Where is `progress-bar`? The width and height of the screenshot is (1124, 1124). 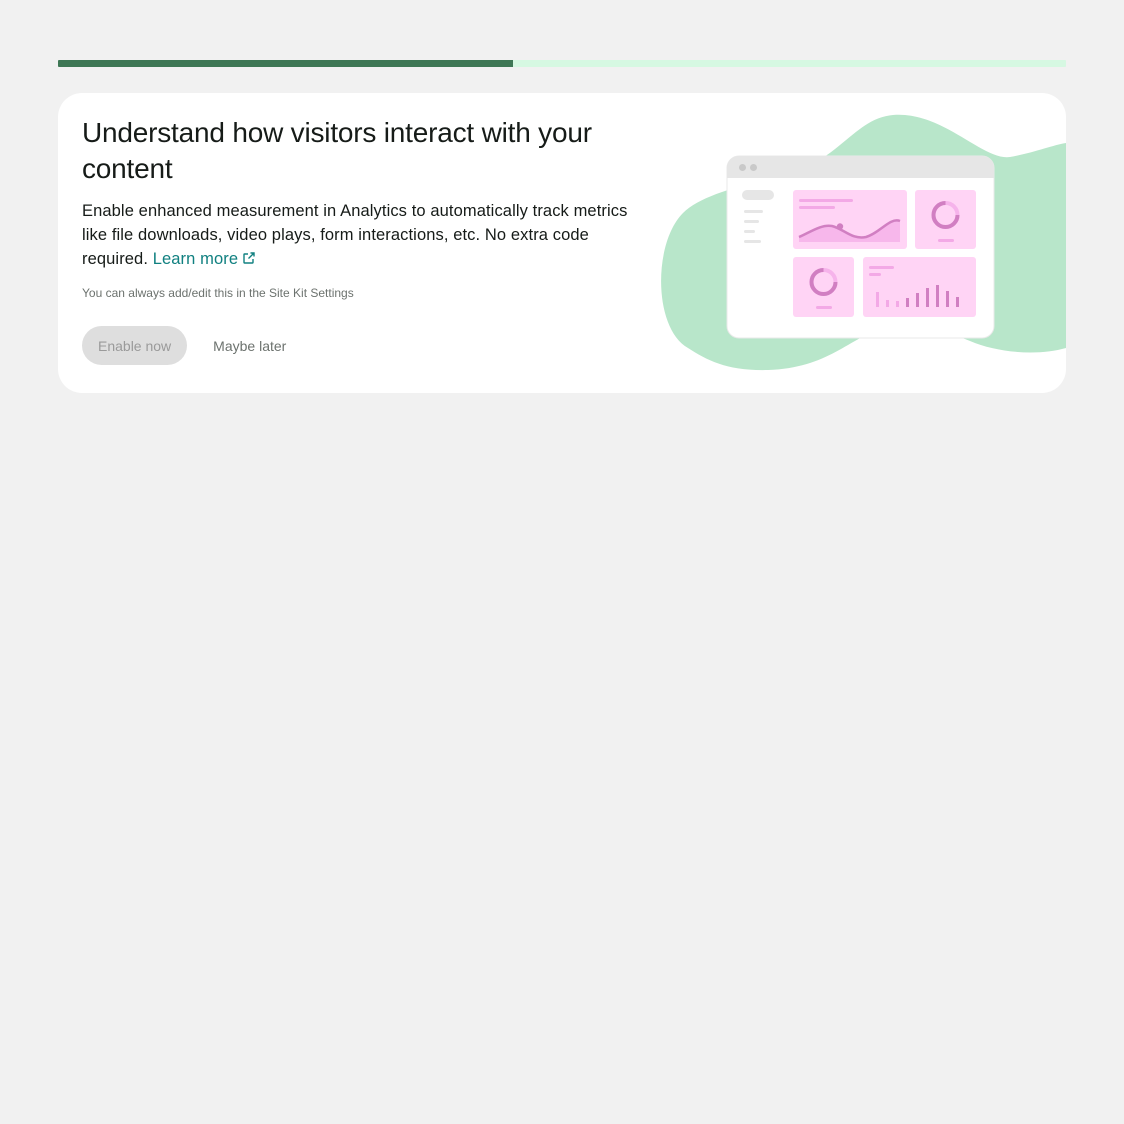 progress-bar is located at coordinates (562, 63).